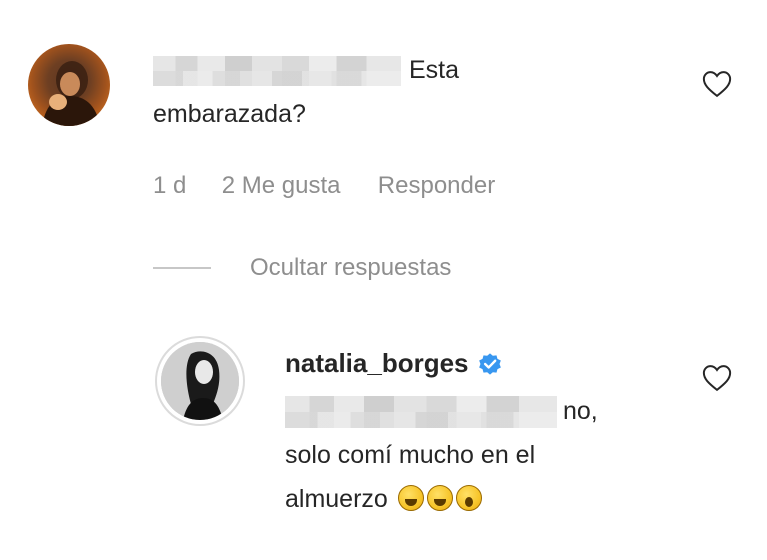 This screenshot has width=767, height=560. What do you see at coordinates (281, 185) in the screenshot?
I see `comment-likes-count: 2 Me gusta` at bounding box center [281, 185].